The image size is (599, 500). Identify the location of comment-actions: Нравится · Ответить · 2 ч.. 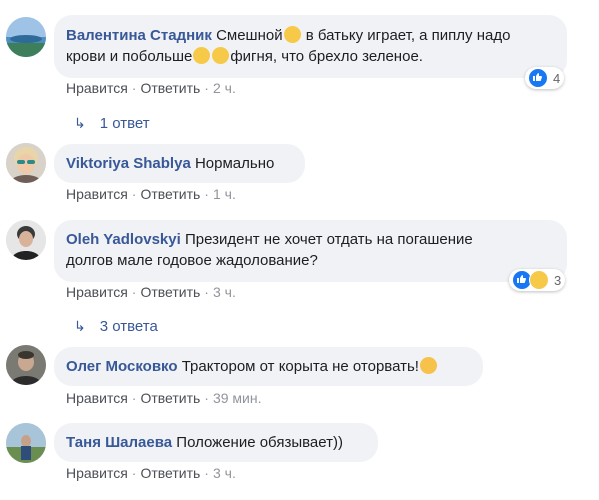
(151, 88).